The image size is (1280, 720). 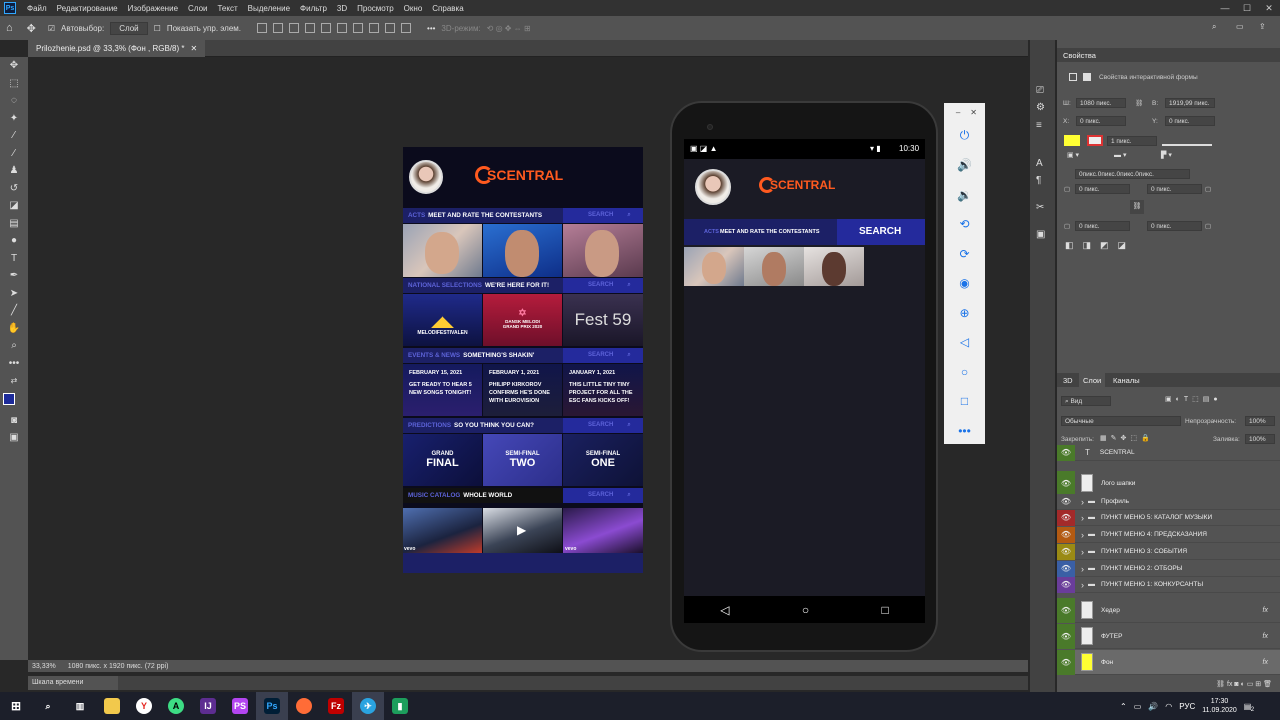 I want to click on marquee-tool-icon: ⬚, so click(x=14, y=84).